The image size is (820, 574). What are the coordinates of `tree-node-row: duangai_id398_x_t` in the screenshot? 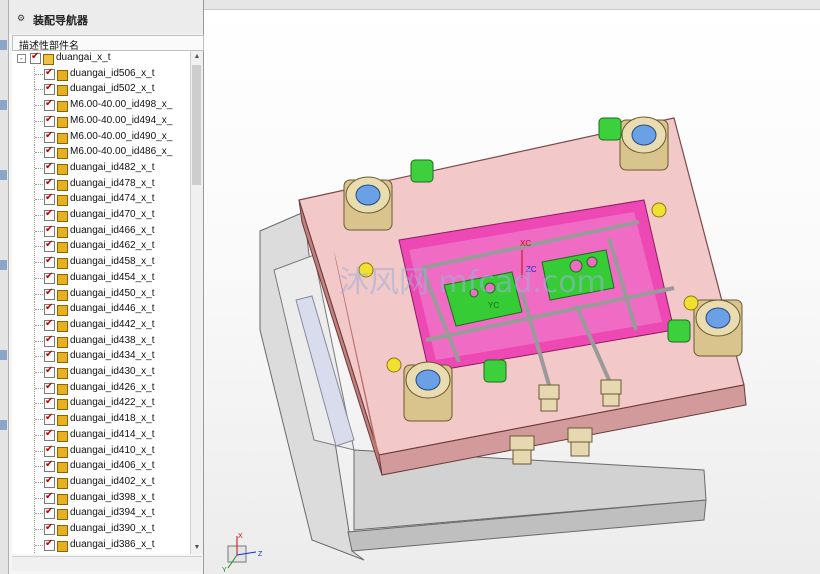 It's located at (101, 498).